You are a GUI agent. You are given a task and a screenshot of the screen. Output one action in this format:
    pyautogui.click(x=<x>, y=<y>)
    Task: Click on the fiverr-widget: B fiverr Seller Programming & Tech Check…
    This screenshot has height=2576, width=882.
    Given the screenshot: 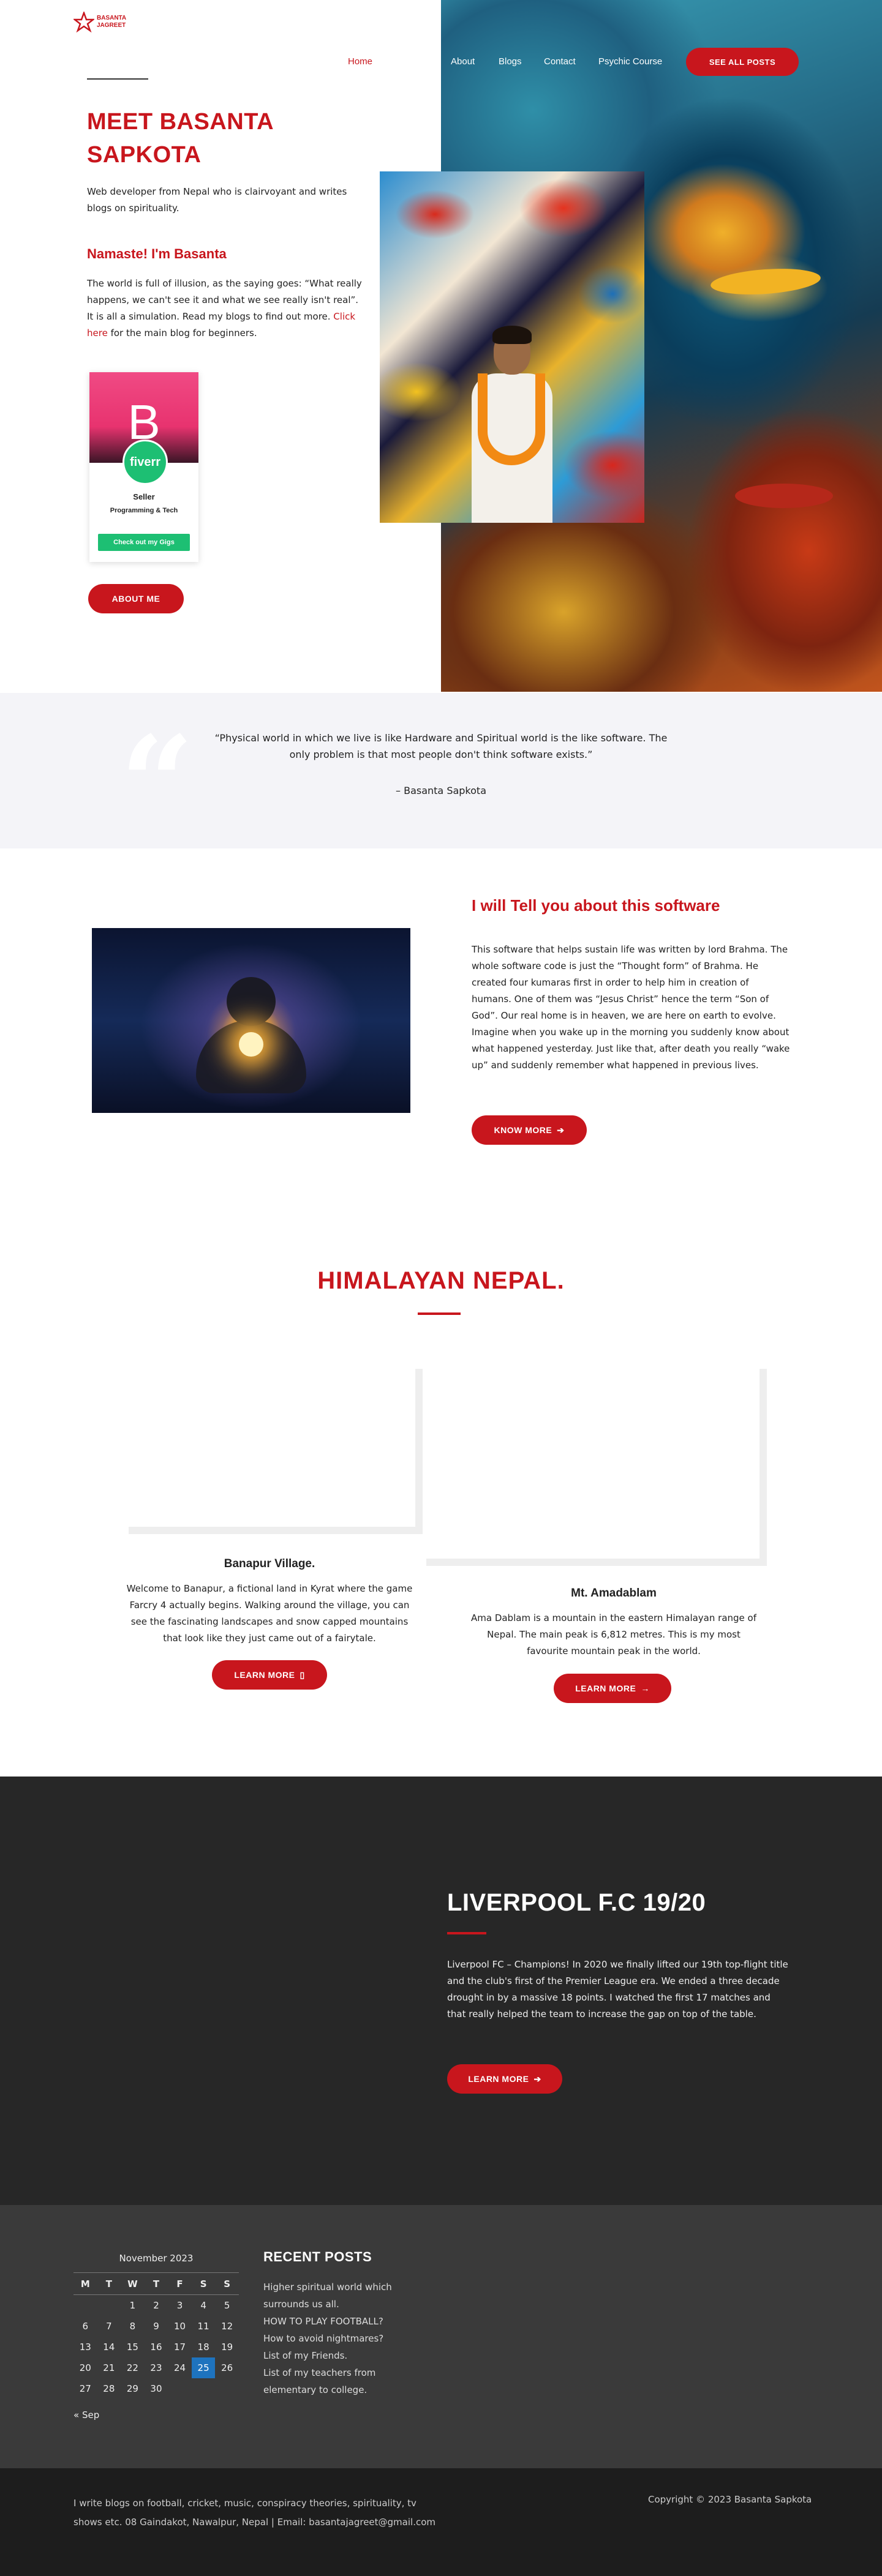 What is the action you would take?
    pyautogui.click(x=143, y=467)
    